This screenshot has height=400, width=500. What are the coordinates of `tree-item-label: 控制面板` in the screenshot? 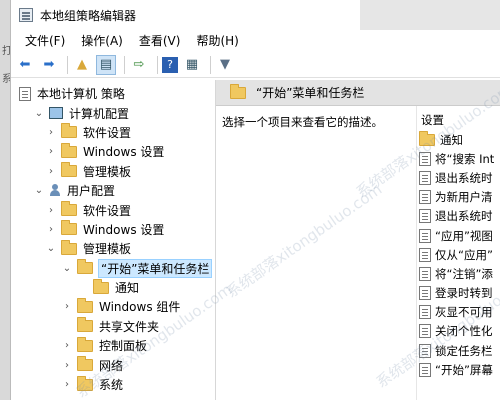 It's located at (123, 346).